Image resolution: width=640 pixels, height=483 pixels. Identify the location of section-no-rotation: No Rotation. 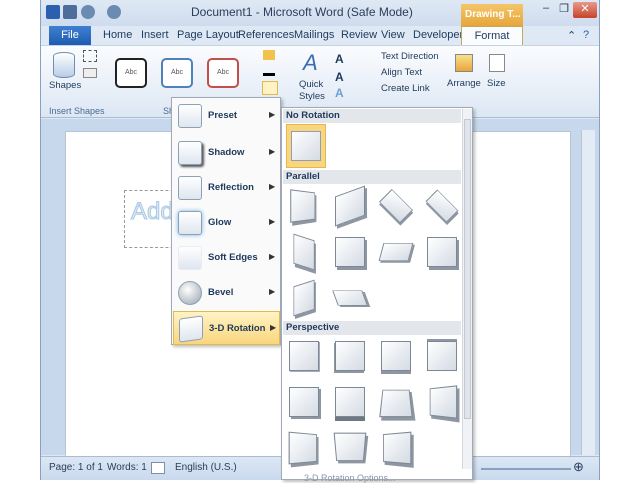
(372, 116).